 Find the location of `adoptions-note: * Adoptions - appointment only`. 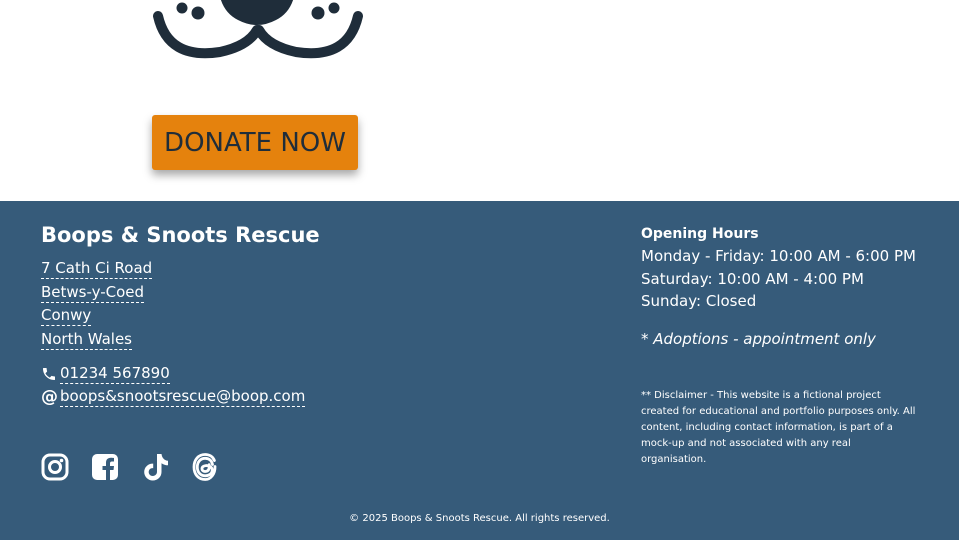

adoptions-note: * Adoptions - appointment only is located at coordinates (758, 339).